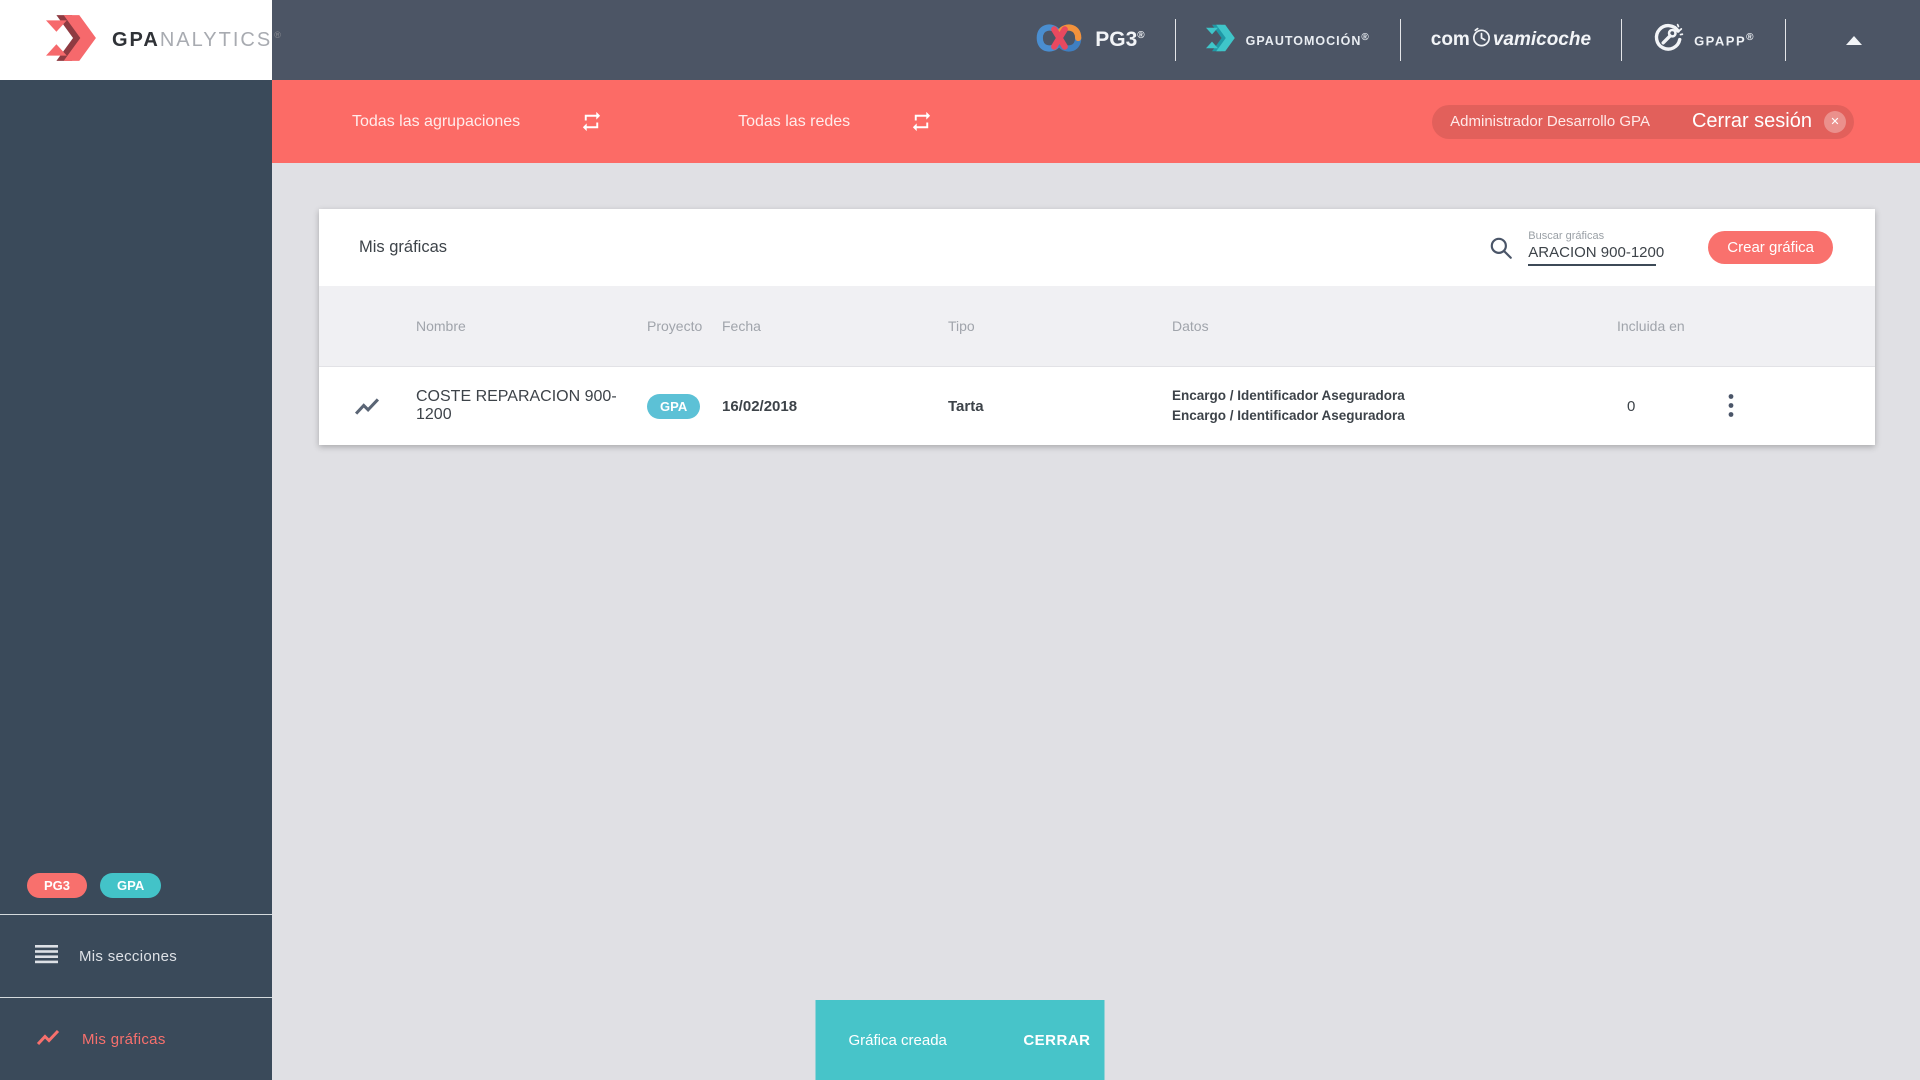 The height and width of the screenshot is (1080, 1920). I want to click on header-nombre: Nombre, so click(441, 326).